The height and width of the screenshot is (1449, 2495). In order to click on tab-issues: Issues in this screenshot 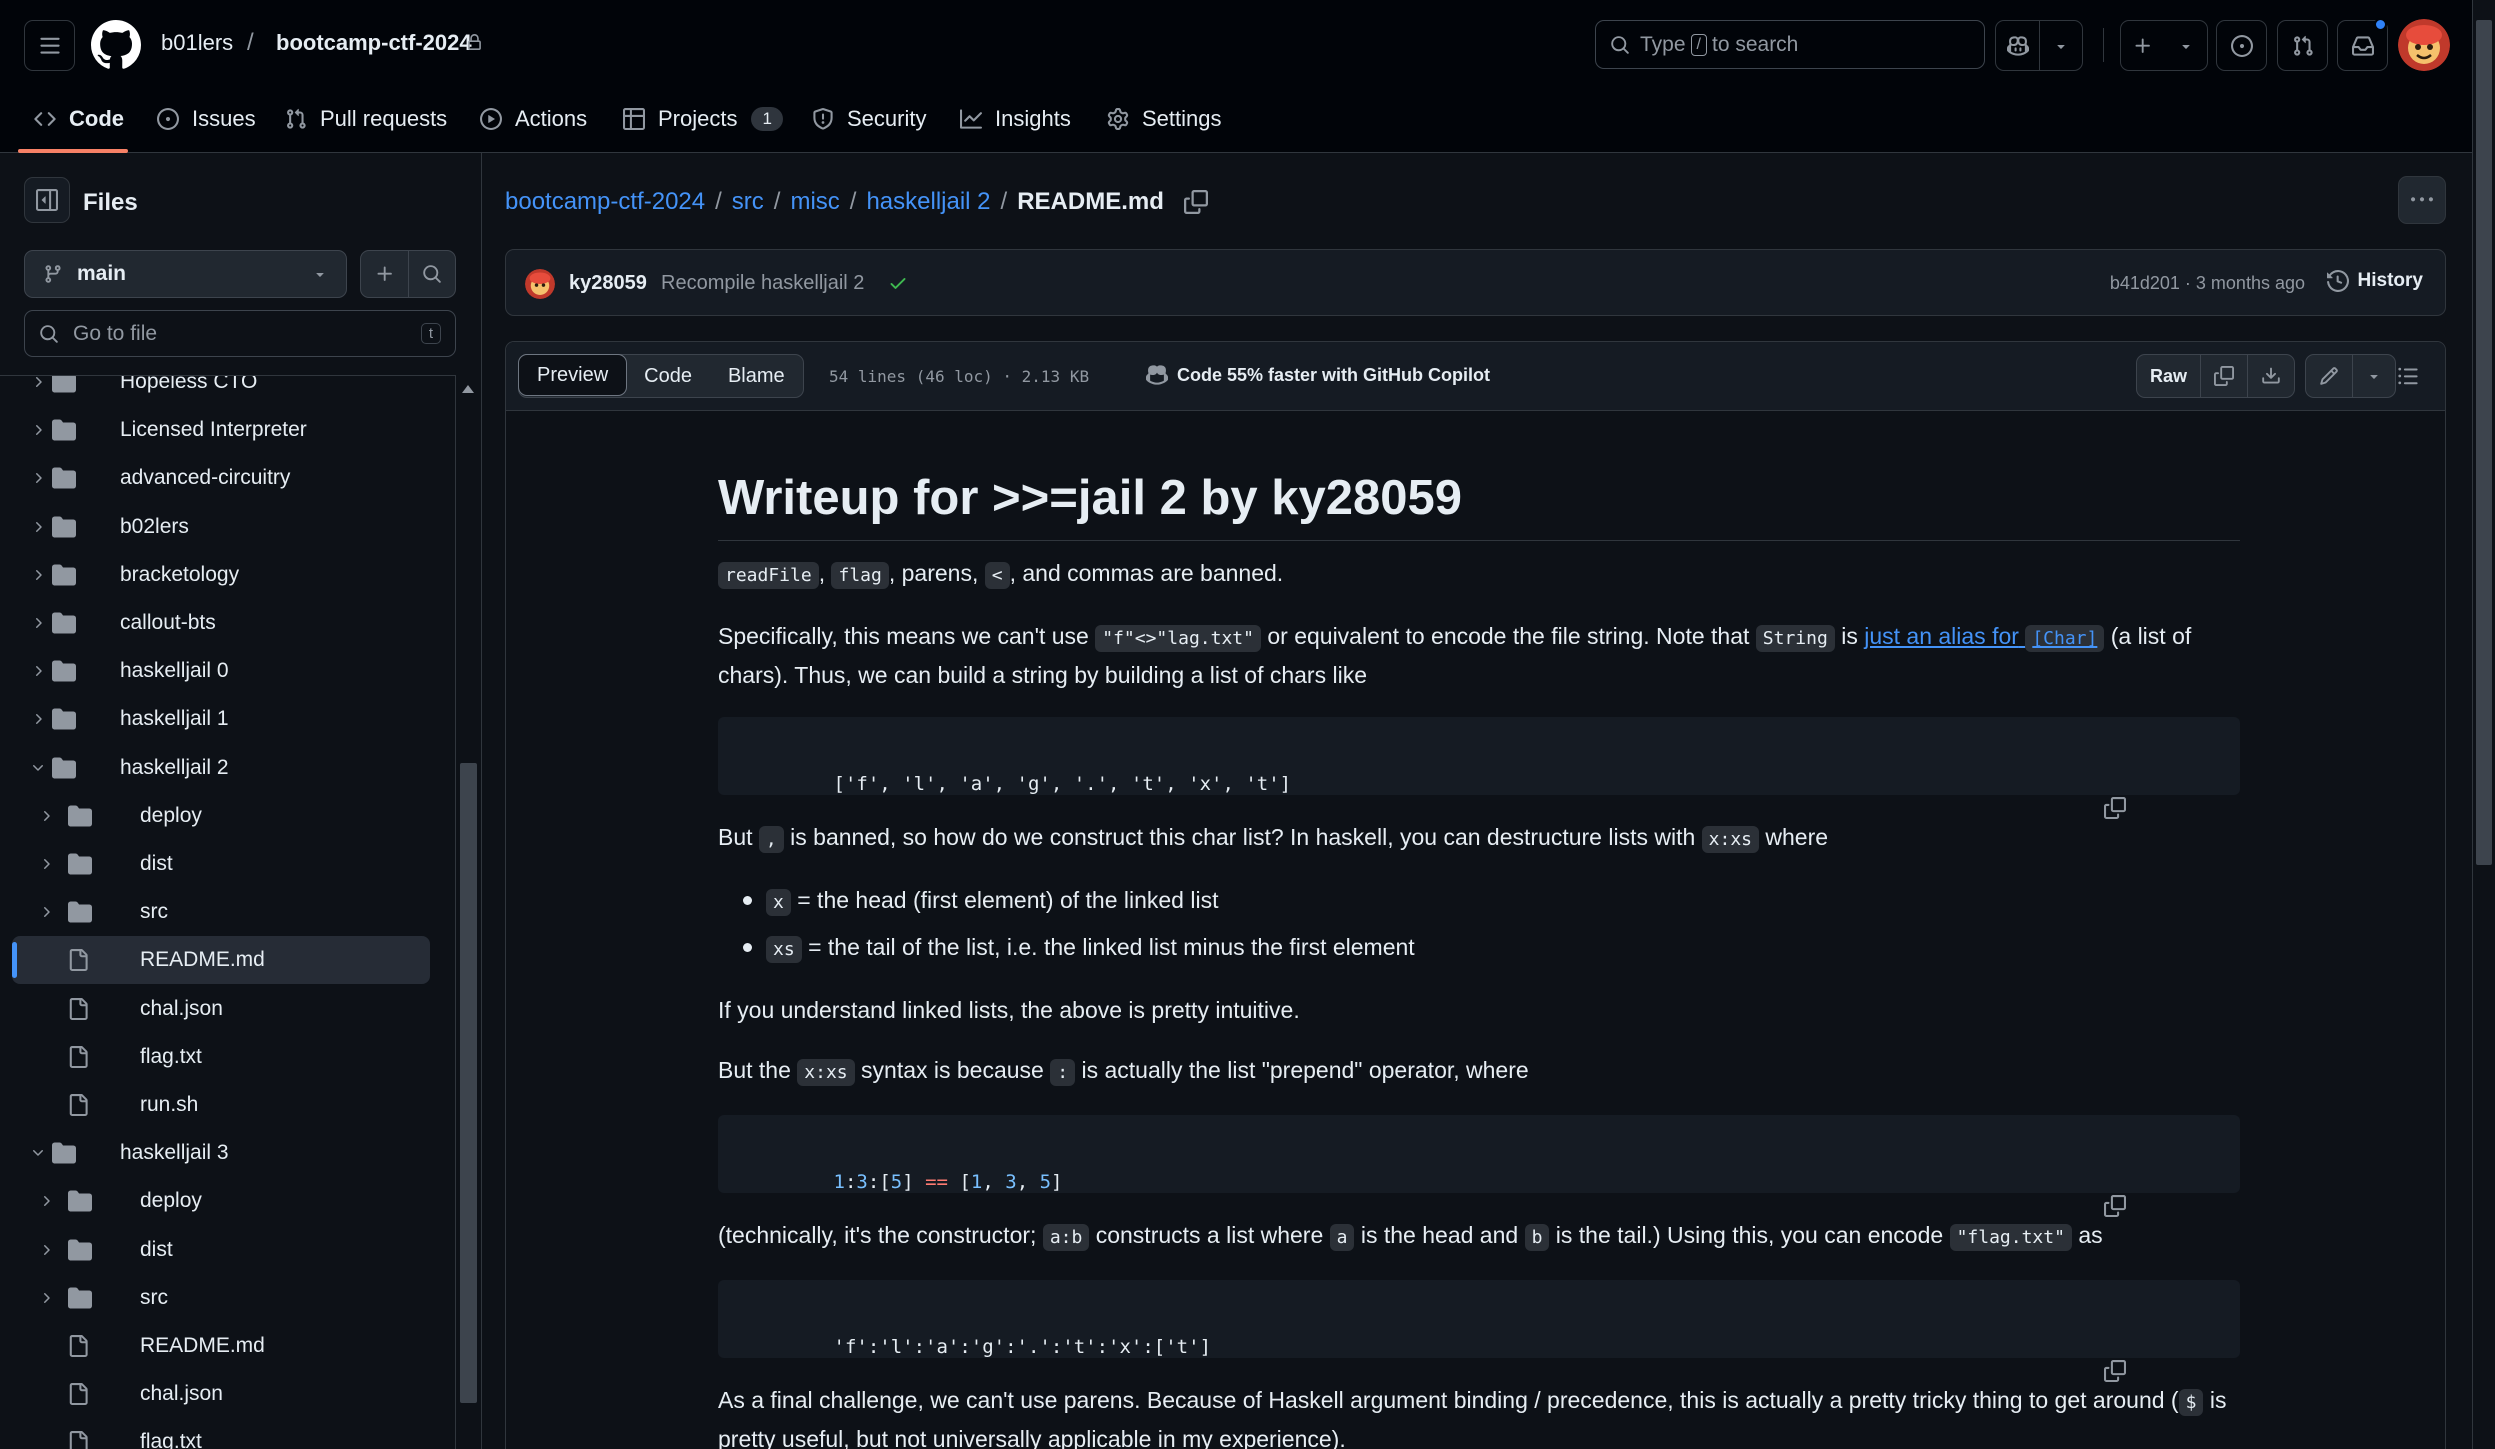, I will do `click(206, 119)`.